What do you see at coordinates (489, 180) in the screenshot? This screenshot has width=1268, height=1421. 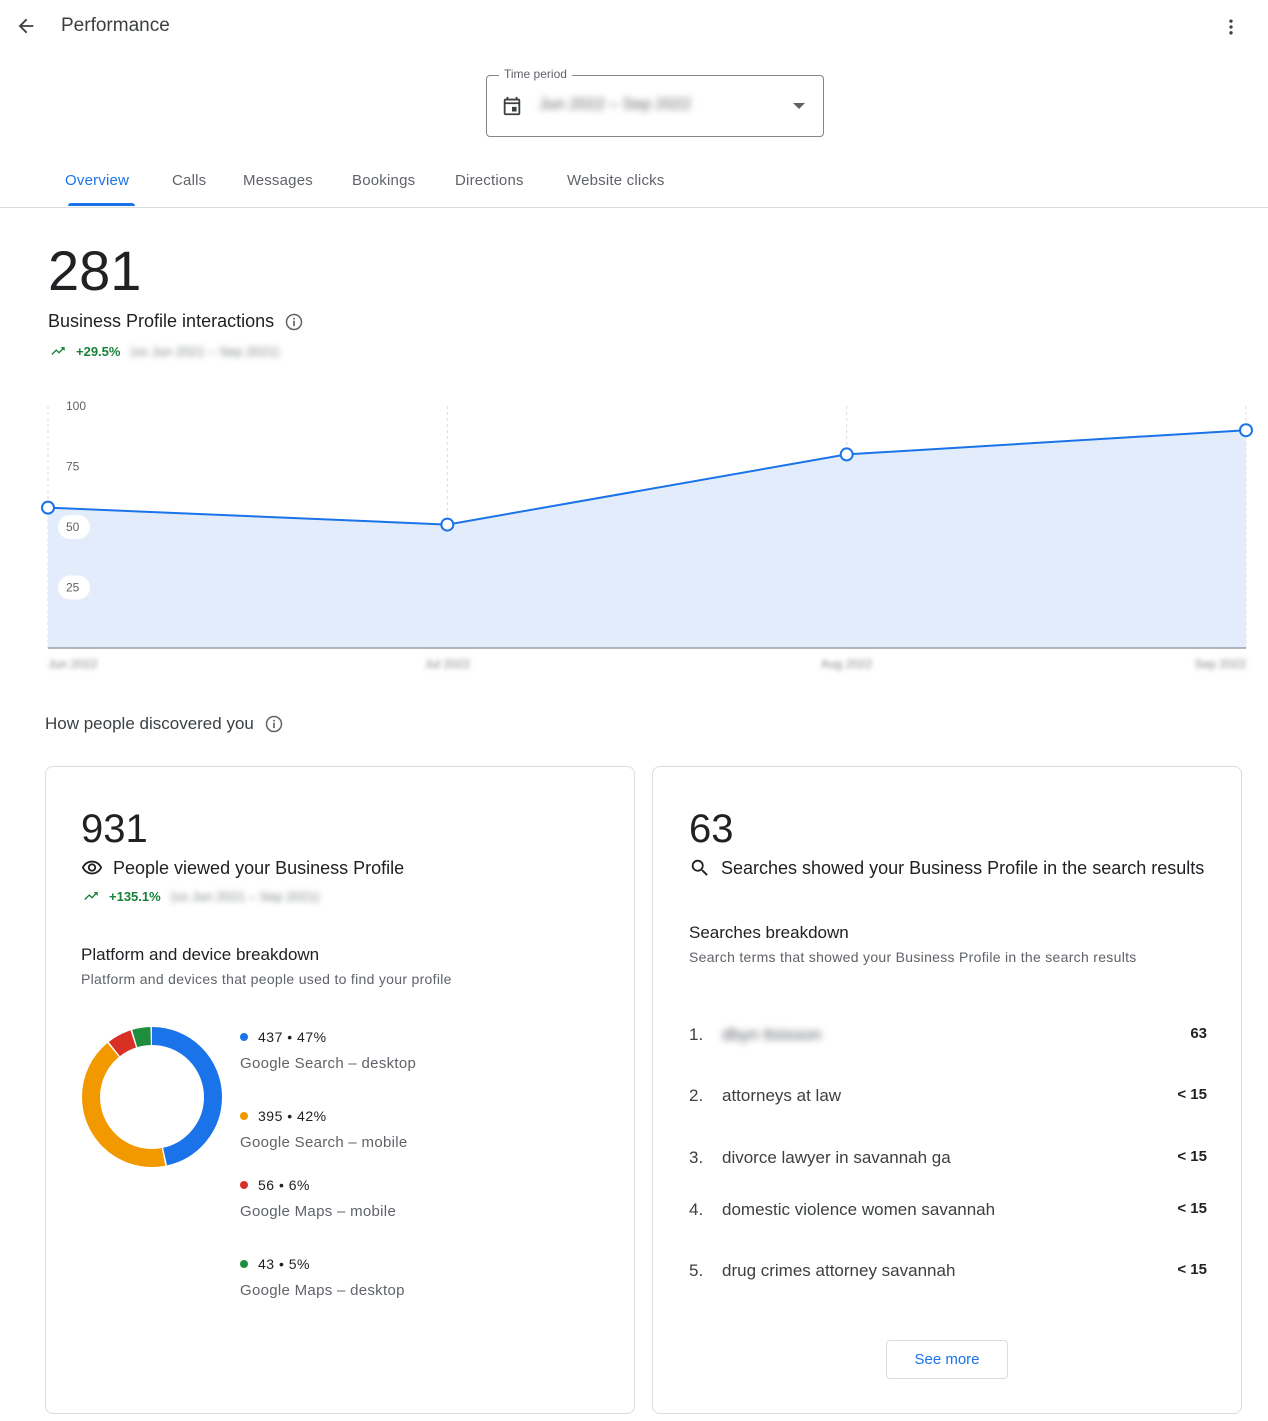 I see `tab-directions: Directions` at bounding box center [489, 180].